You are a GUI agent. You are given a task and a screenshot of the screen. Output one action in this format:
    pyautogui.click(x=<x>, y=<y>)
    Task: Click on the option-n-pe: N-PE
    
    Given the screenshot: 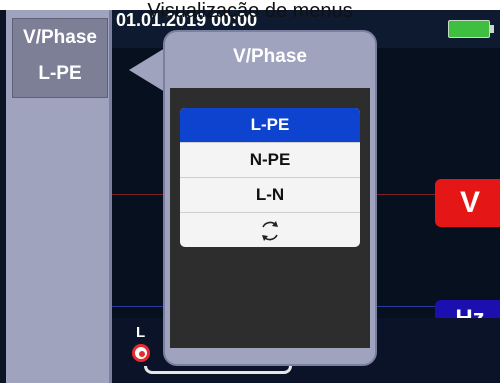 What is the action you would take?
    pyautogui.click(x=270, y=160)
    